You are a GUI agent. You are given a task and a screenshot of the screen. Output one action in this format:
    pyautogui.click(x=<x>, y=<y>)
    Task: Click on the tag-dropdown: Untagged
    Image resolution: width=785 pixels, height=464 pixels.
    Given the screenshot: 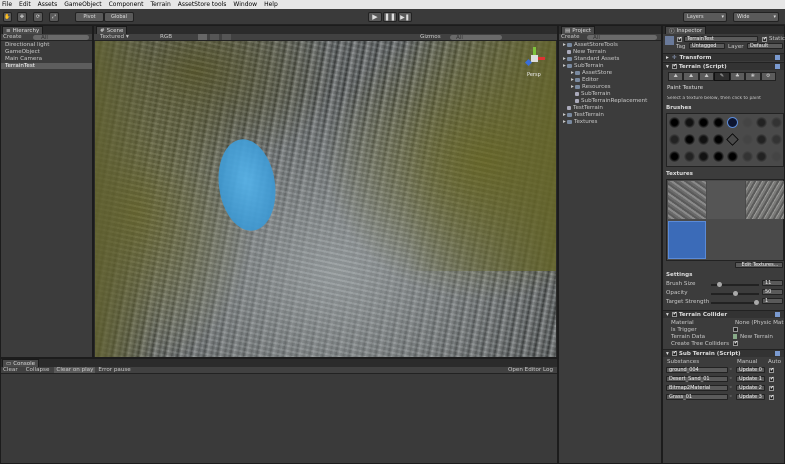 What is the action you would take?
    pyautogui.click(x=707, y=46)
    